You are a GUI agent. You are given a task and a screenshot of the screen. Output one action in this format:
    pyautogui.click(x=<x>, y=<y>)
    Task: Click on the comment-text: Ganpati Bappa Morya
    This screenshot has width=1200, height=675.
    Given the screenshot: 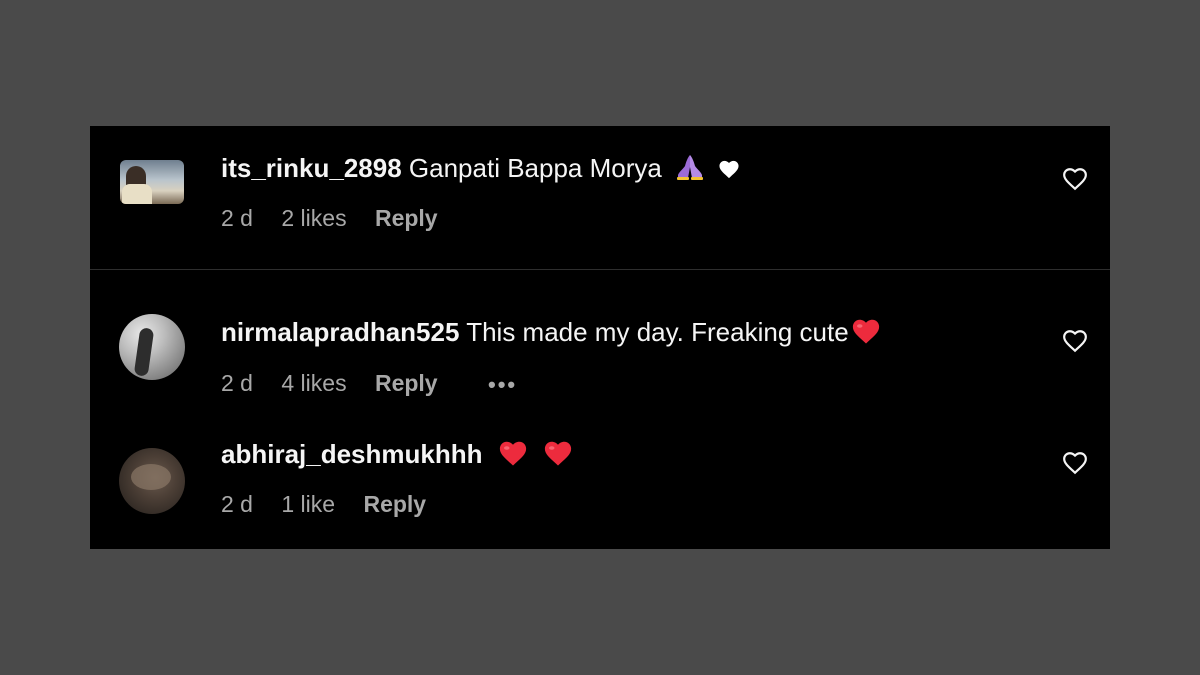 What is the action you would take?
    pyautogui.click(x=535, y=168)
    